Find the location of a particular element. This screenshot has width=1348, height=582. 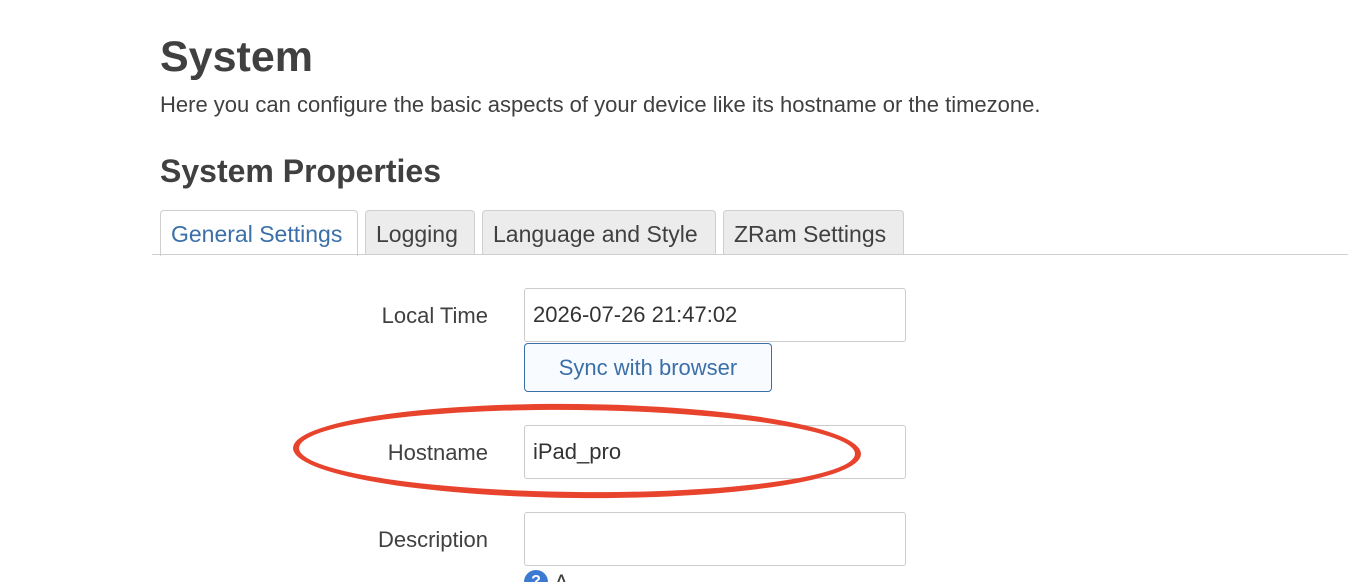

section-title: System Properties is located at coordinates (301, 171).